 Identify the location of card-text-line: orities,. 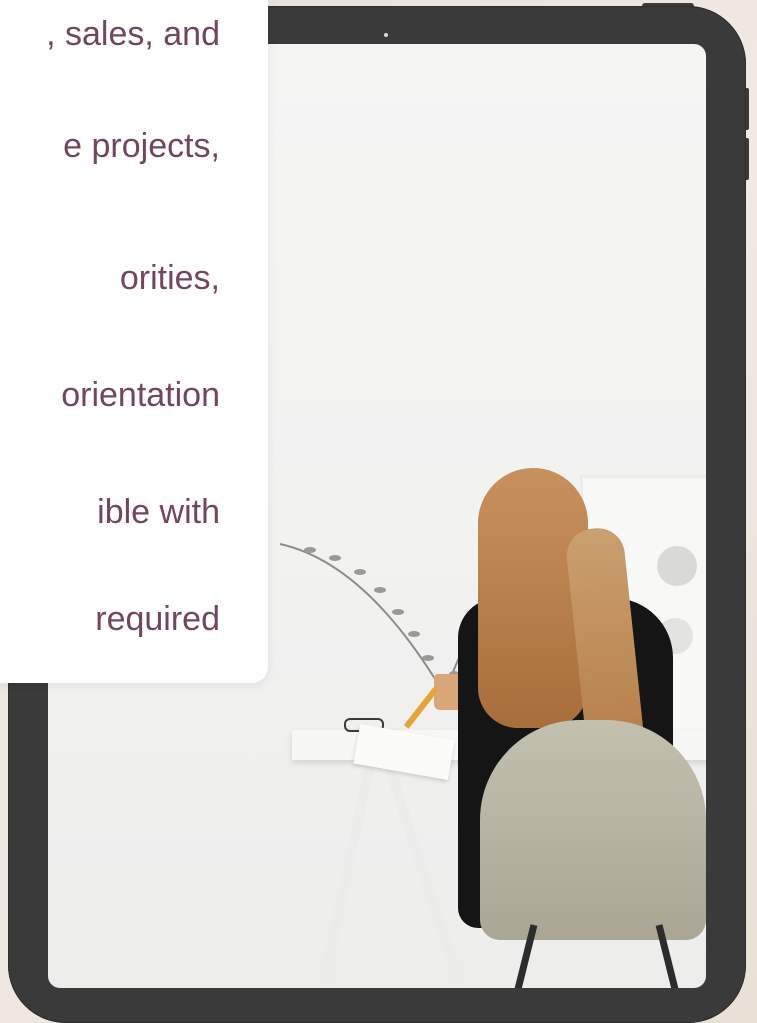
(169, 278).